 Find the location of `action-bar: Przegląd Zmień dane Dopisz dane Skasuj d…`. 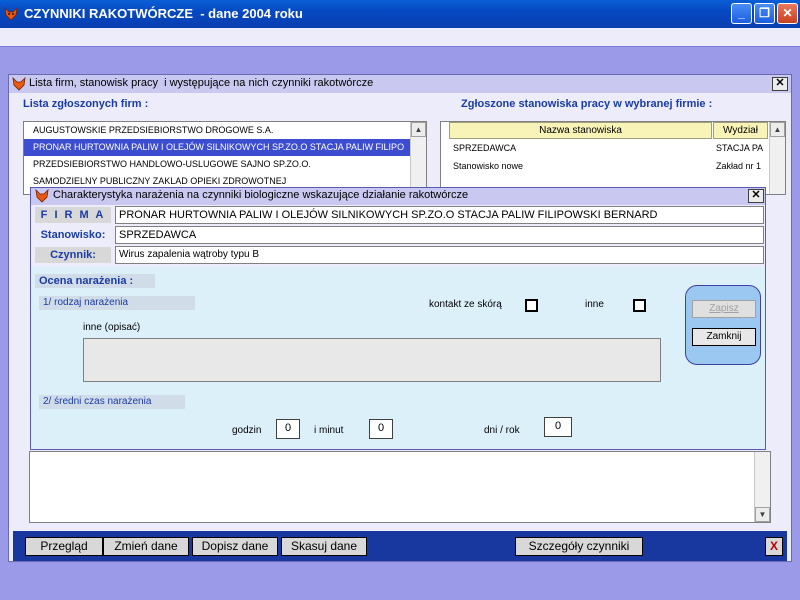

action-bar: Przegląd Zmień dane Dopisz dane Skasuj d… is located at coordinates (400, 546).